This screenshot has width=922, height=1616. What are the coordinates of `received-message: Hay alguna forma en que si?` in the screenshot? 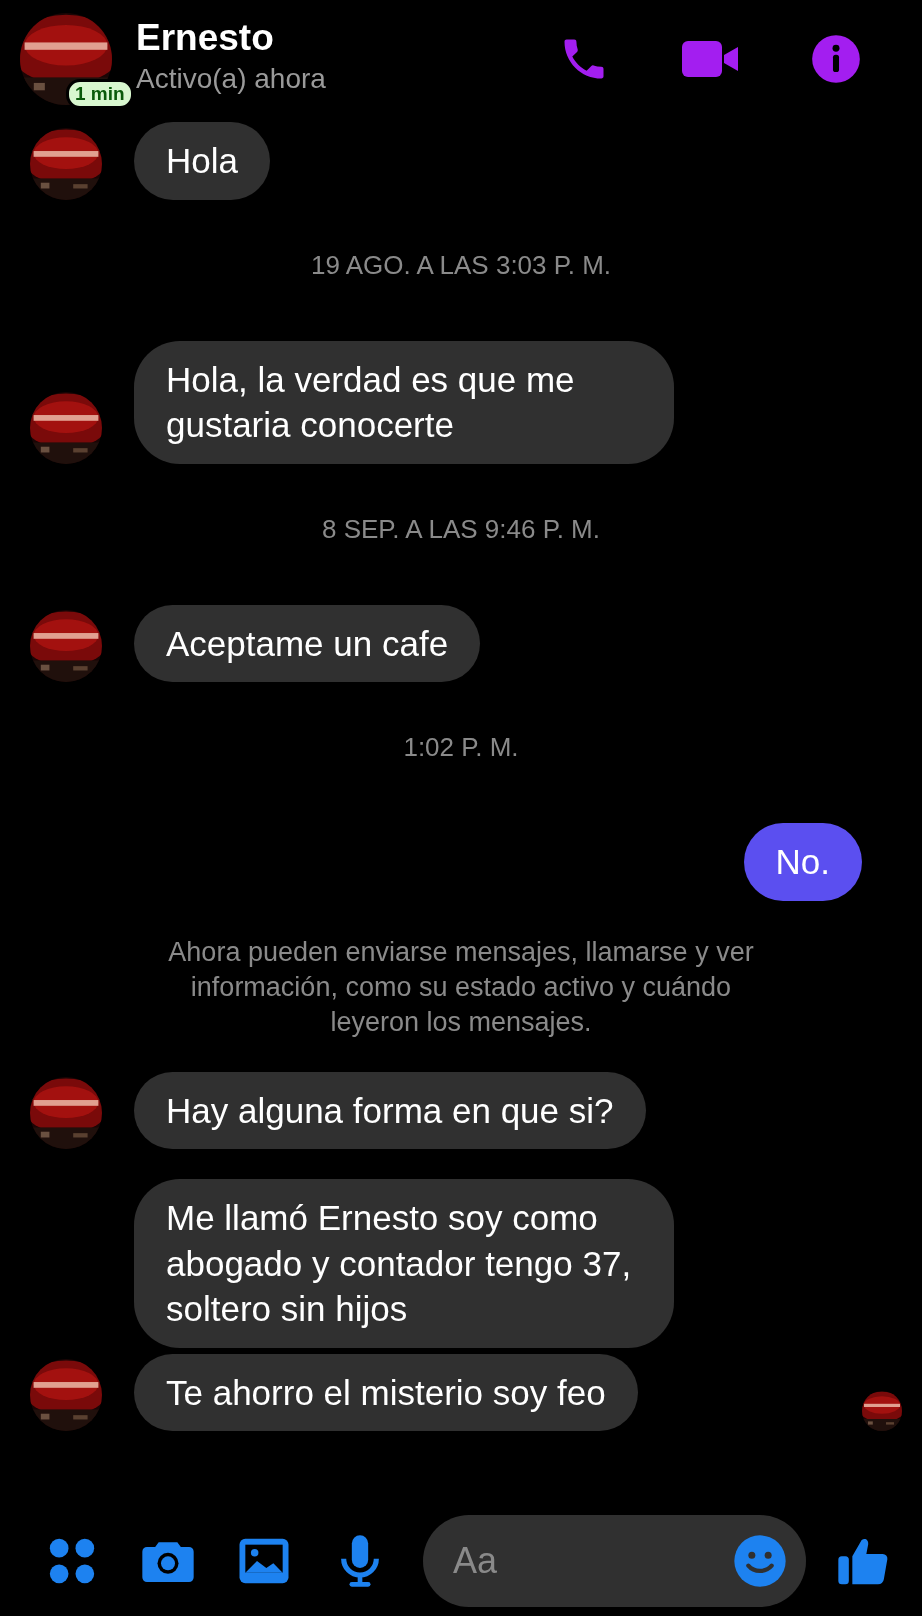 It's located at (390, 1110).